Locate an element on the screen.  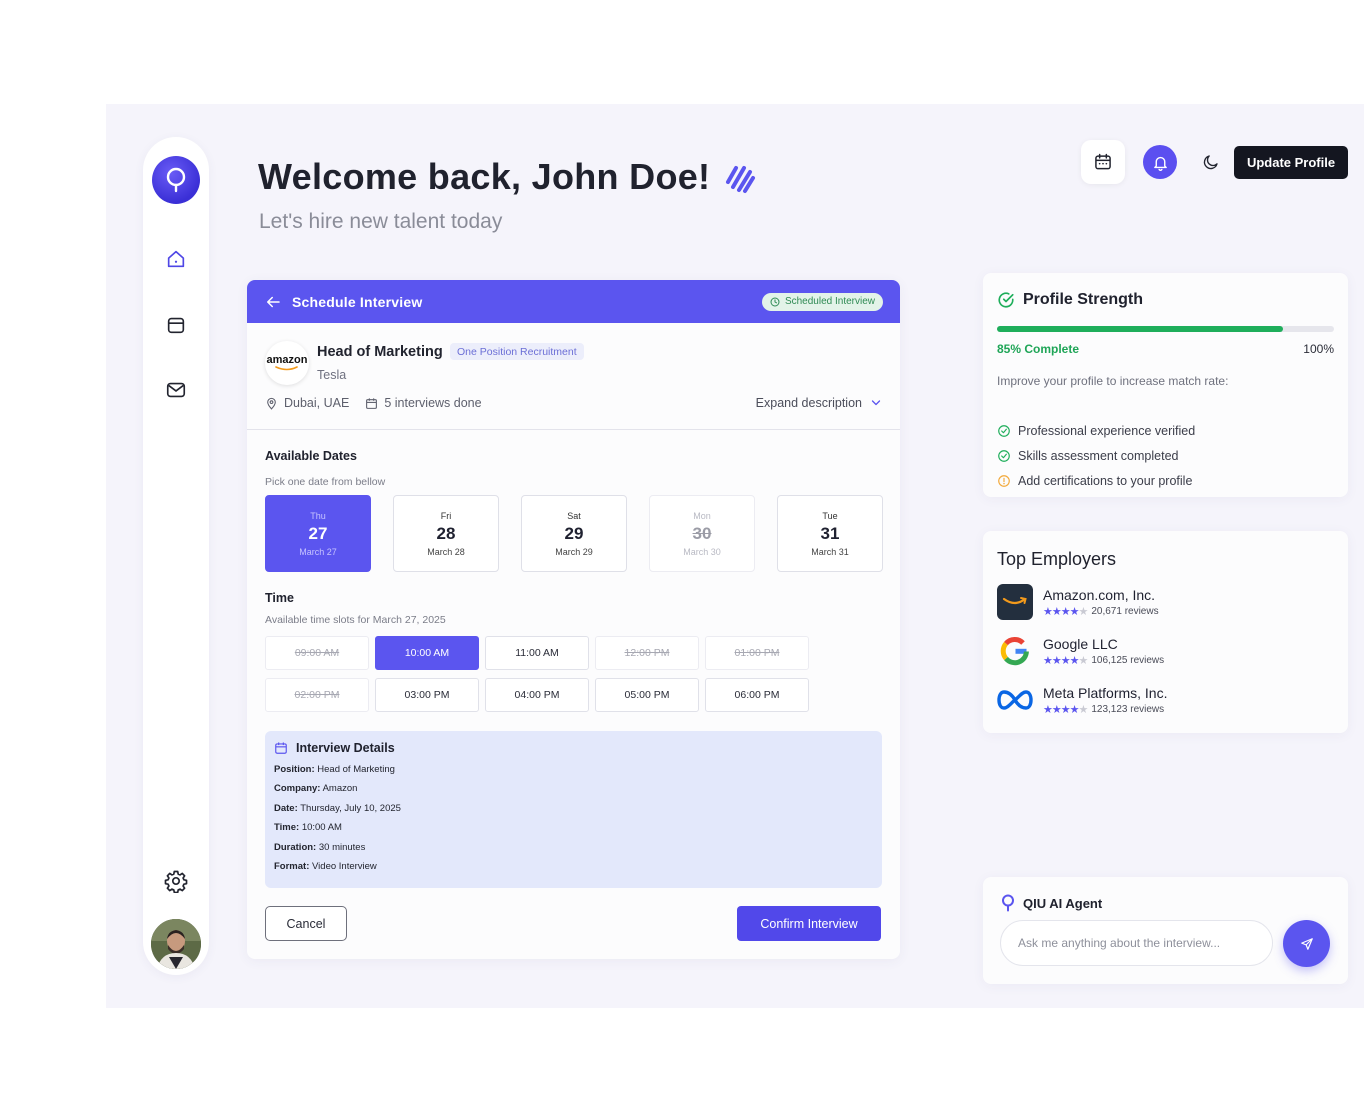
employer-name: Amazon.com, Inc. is located at coordinates (1099, 594).